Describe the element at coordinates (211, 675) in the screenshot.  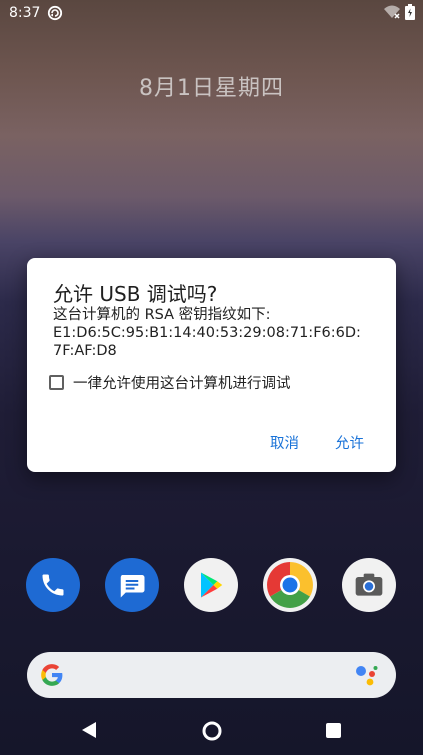
I see `google-search-bar` at that location.